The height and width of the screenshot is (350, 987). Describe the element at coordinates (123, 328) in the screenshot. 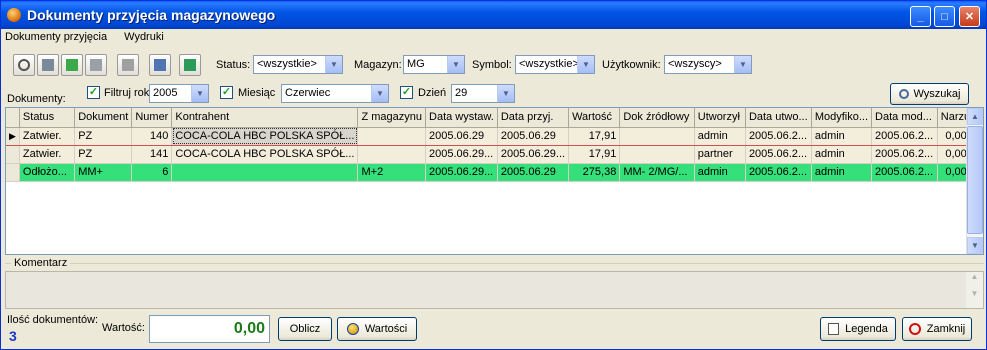

I see `wartosc-label: Wartość:` at that location.